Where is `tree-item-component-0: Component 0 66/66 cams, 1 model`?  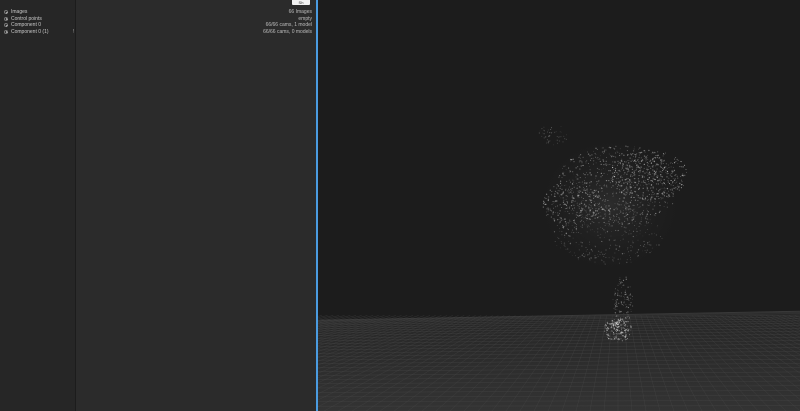 tree-item-component-0: Component 0 66/66 cams, 1 model is located at coordinates (158, 25).